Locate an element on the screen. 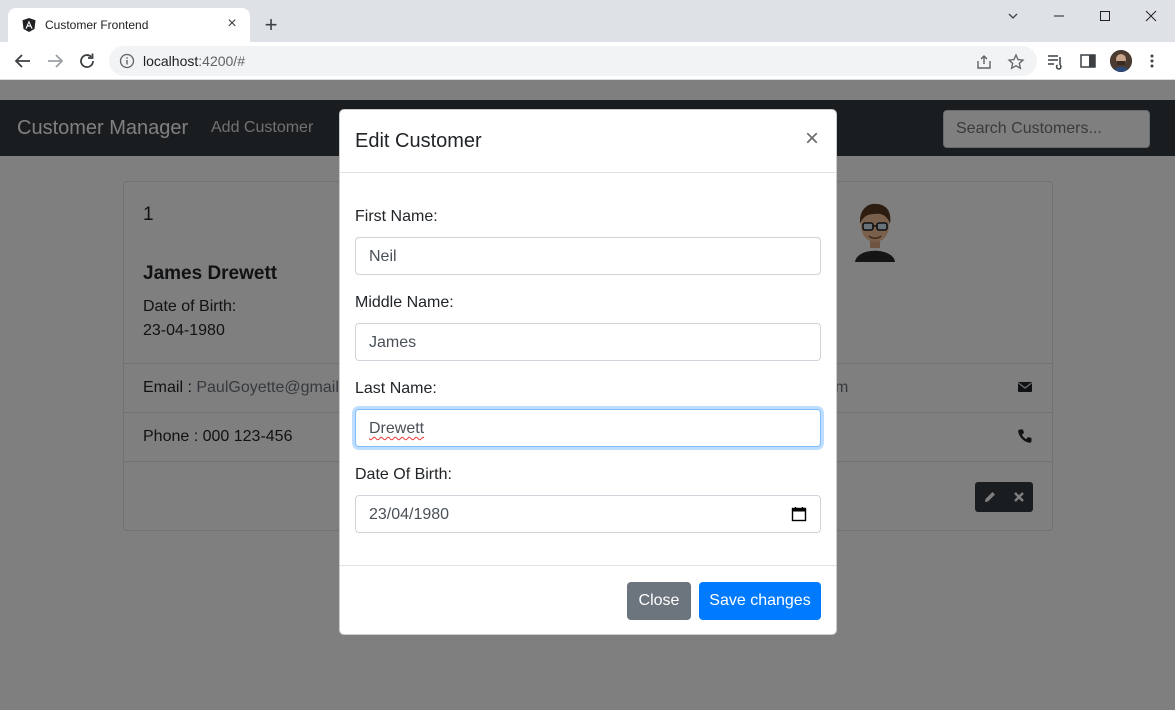  address-bar: localhost:4200/# is located at coordinates (573, 61).